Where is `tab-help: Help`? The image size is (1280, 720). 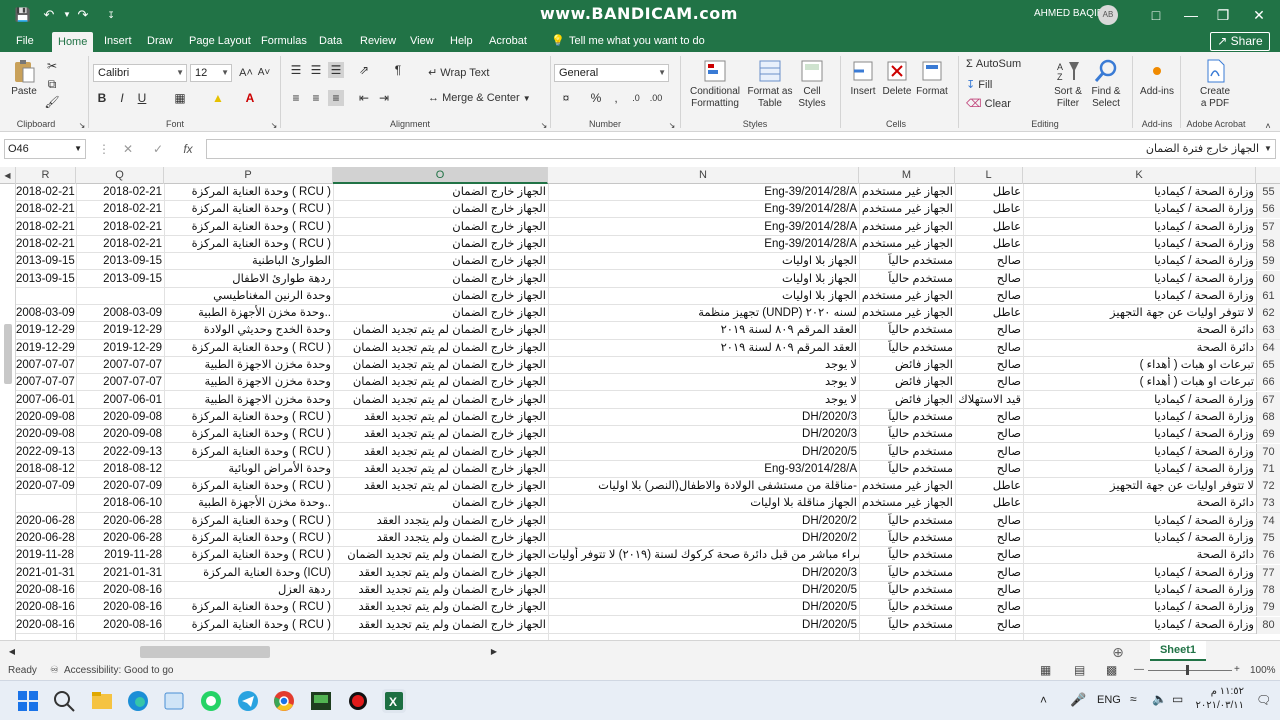 tab-help: Help is located at coordinates (461, 41).